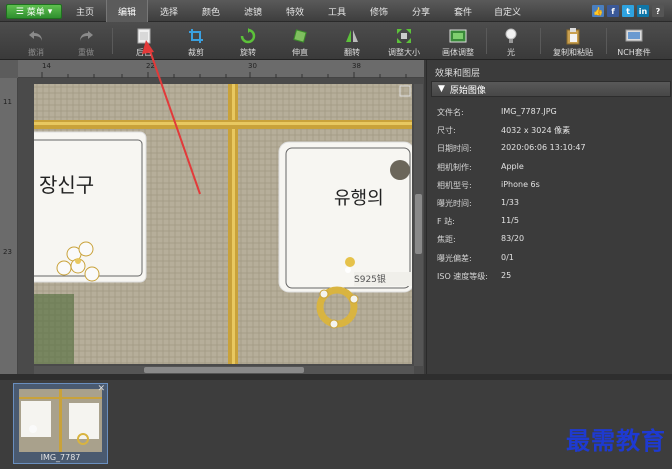 This screenshot has height=469, width=672. I want to click on panel-title: 效果和图层, so click(458, 74).